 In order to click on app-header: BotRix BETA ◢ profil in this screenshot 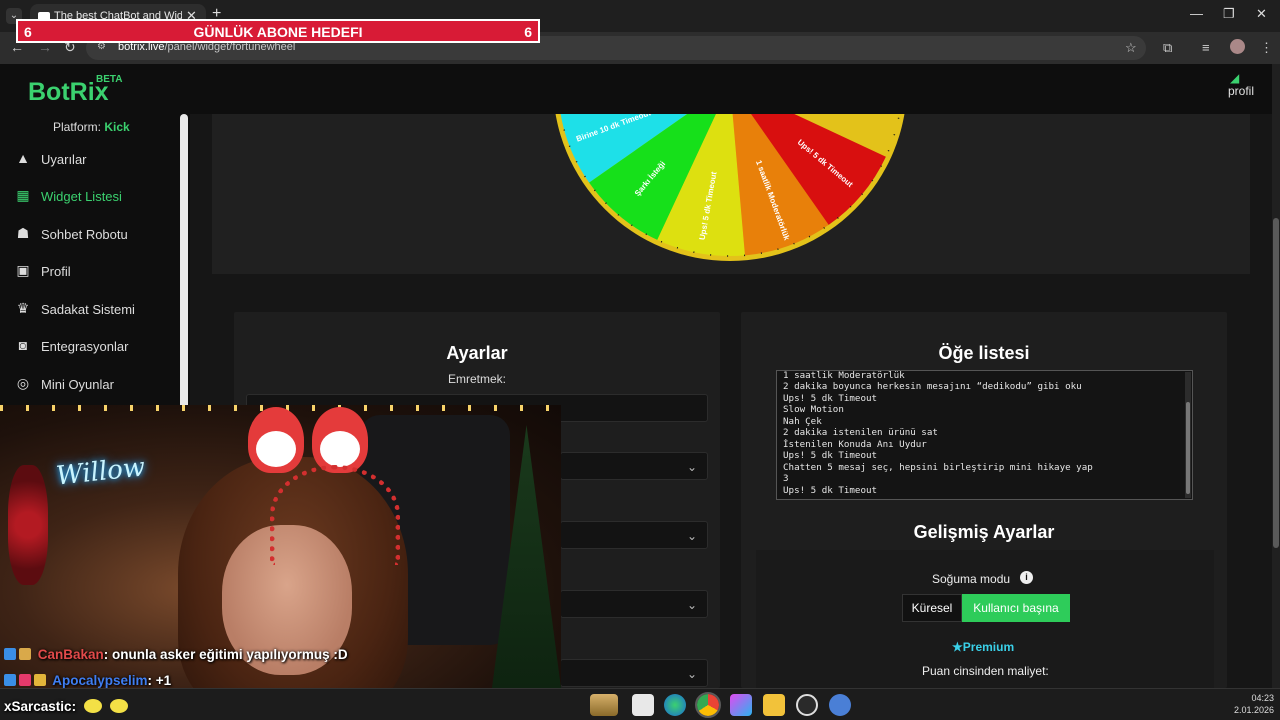, I will do `click(636, 89)`.